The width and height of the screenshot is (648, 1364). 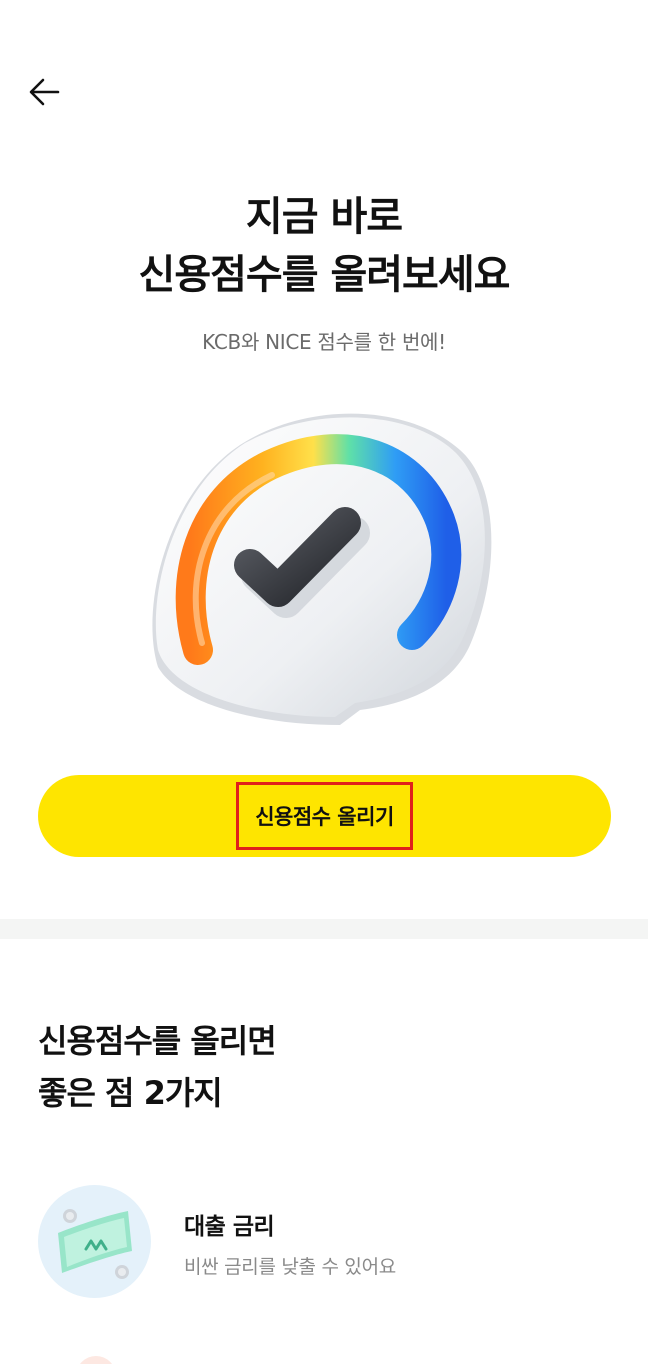 I want to click on benefits-heading-line-1: 신용점수를 올리면, so click(x=157, y=1041).